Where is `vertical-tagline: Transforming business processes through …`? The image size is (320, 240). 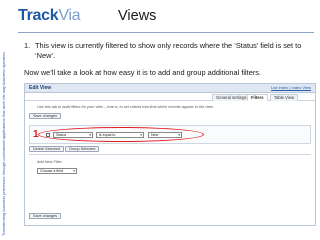 vertical-tagline: Transforming business processes through … is located at coordinates (4, 120).